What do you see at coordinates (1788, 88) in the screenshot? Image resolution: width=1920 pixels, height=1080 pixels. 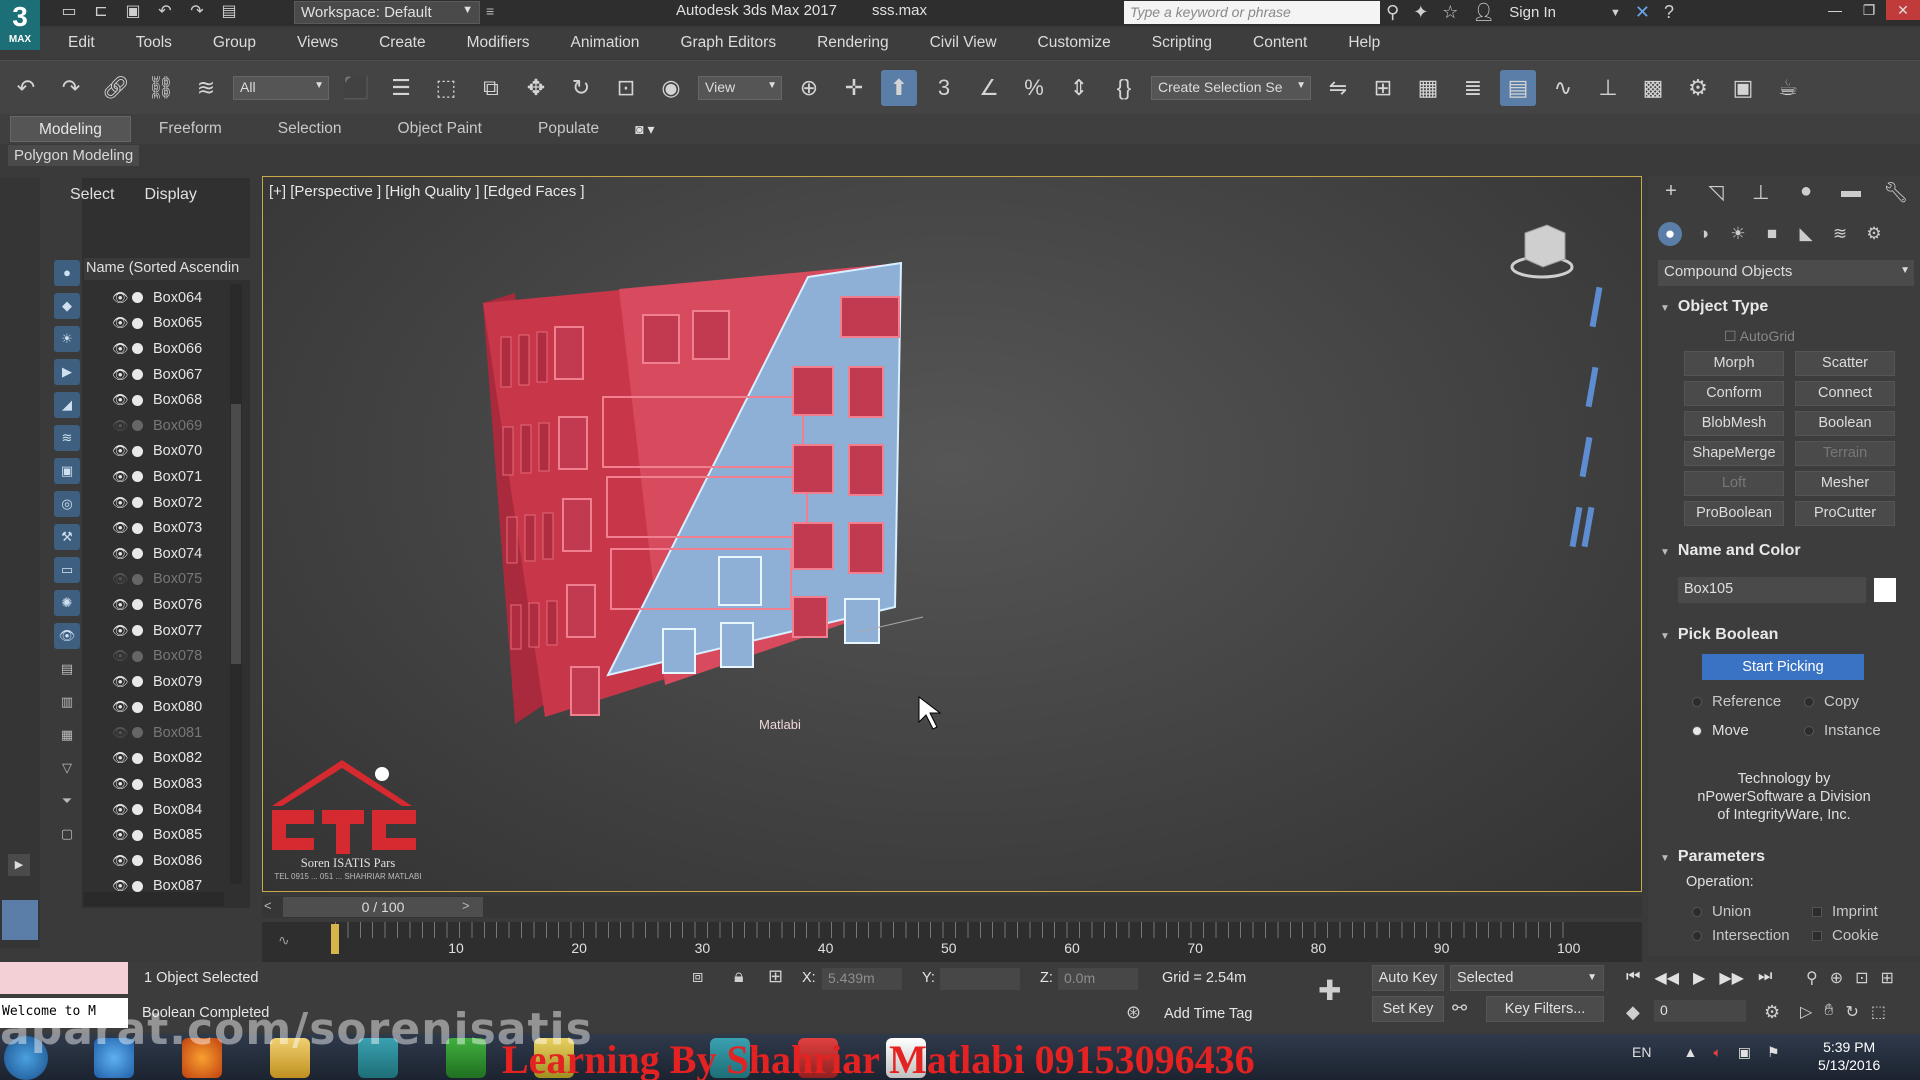 I see `render-production-icon: ☕` at bounding box center [1788, 88].